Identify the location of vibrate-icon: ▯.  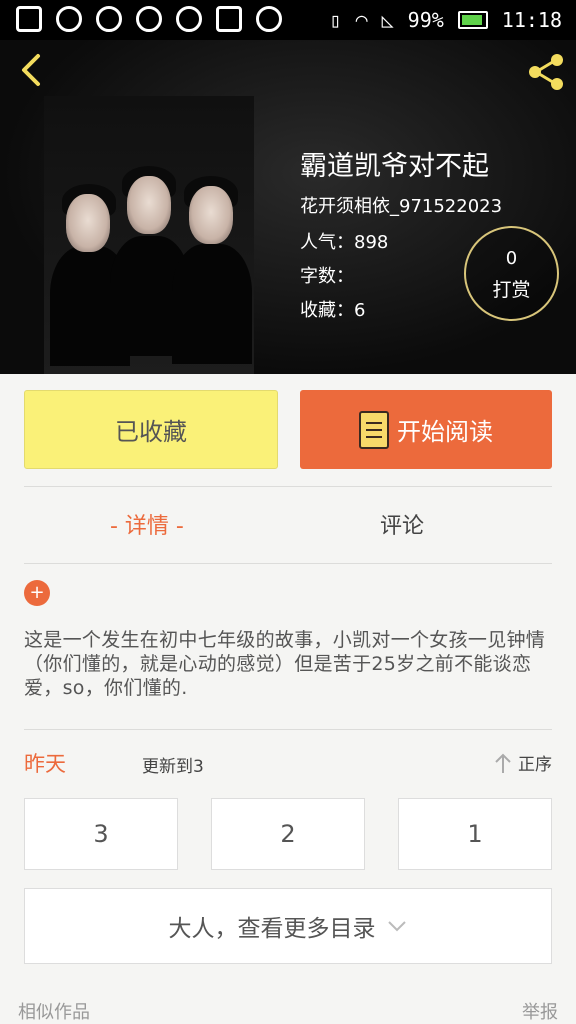
(335, 20).